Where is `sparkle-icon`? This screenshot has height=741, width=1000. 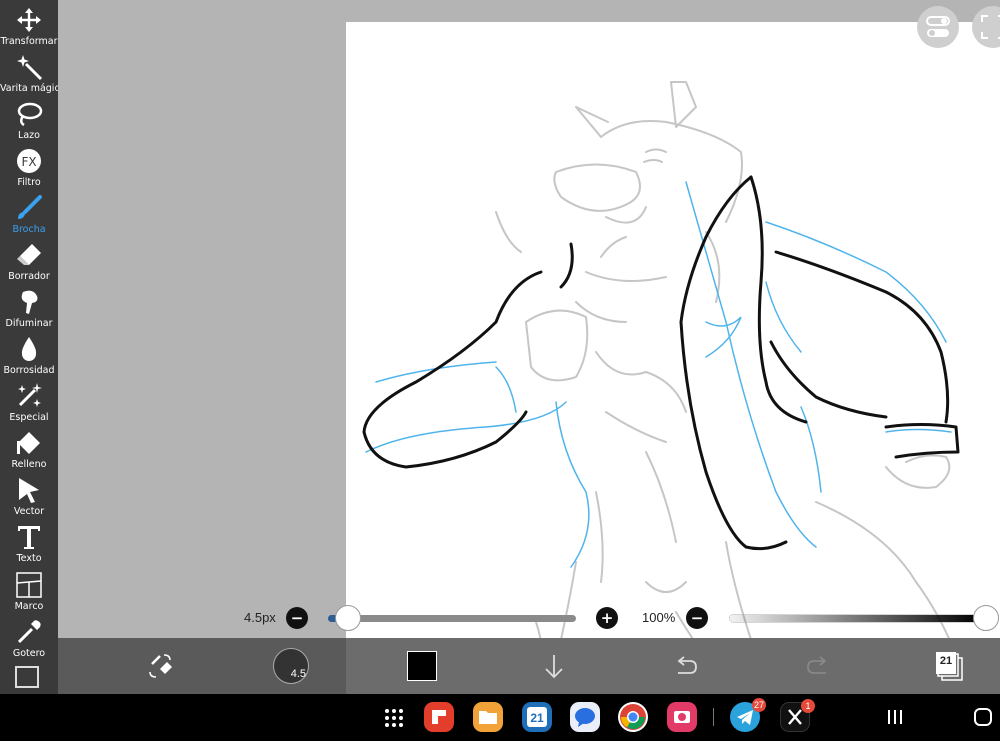 sparkle-icon is located at coordinates (30, 395).